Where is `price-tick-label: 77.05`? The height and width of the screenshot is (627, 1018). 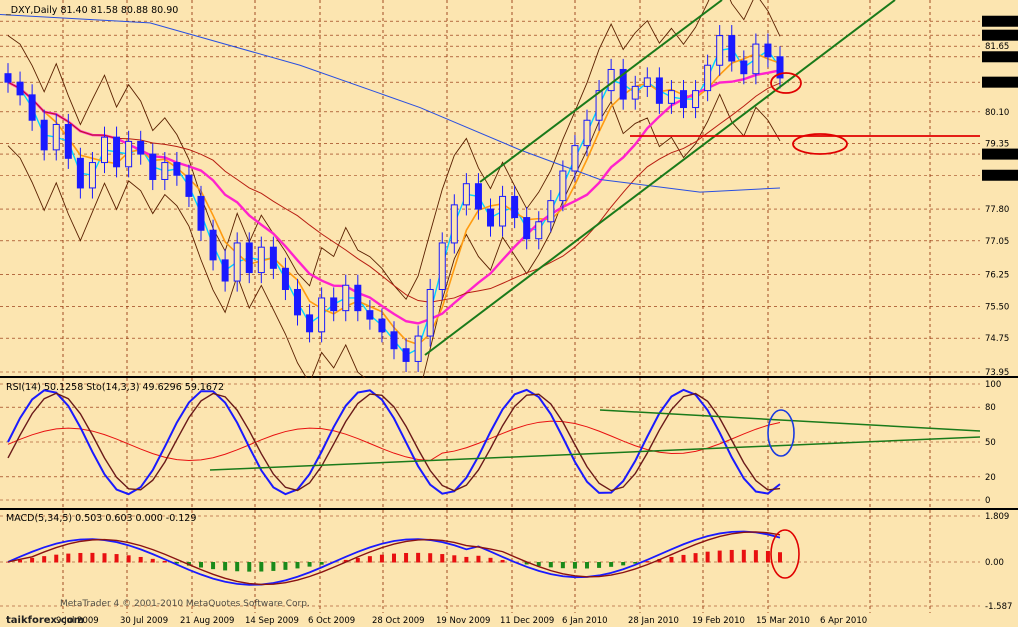 price-tick-label: 77.05 is located at coordinates (997, 242).